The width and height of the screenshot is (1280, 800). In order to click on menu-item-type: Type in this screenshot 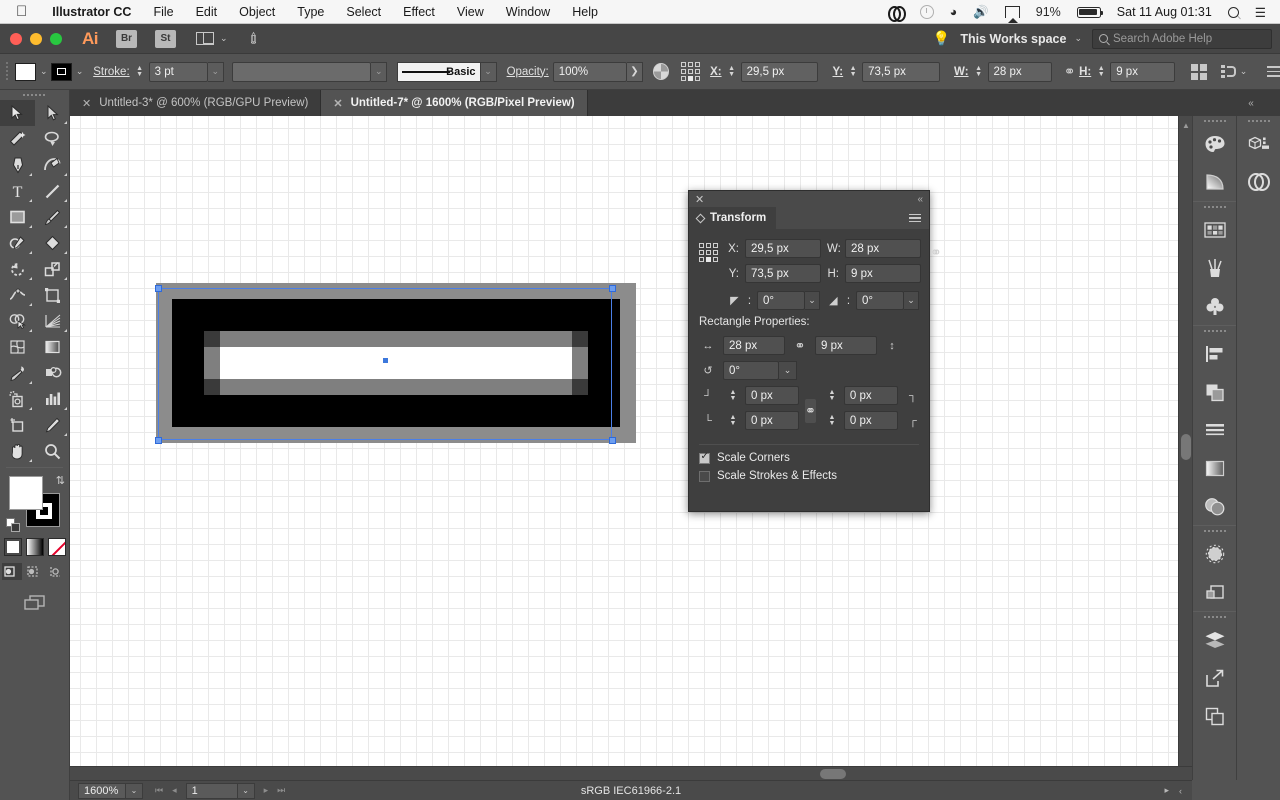, I will do `click(310, 12)`.